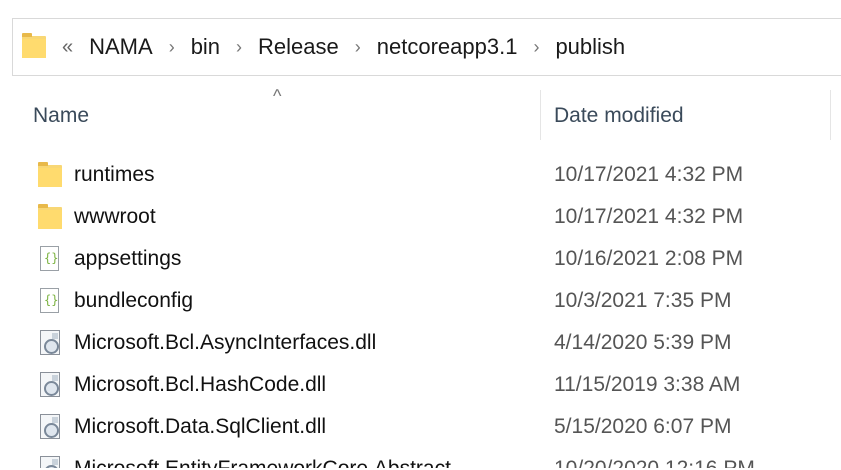  Describe the element at coordinates (200, 426) in the screenshot. I see `file-name: Microsoft.Data.SqlClient.dll` at that location.